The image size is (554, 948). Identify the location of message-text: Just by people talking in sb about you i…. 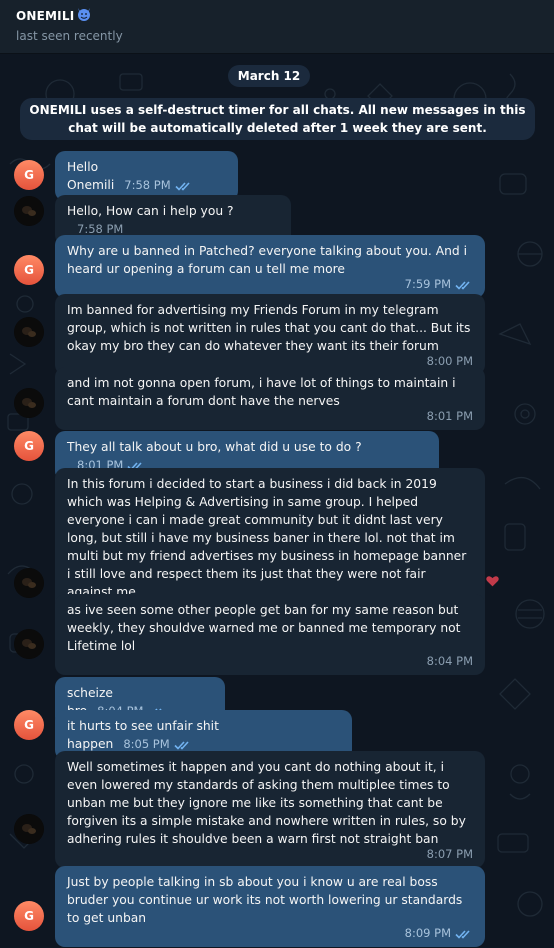
(265, 900).